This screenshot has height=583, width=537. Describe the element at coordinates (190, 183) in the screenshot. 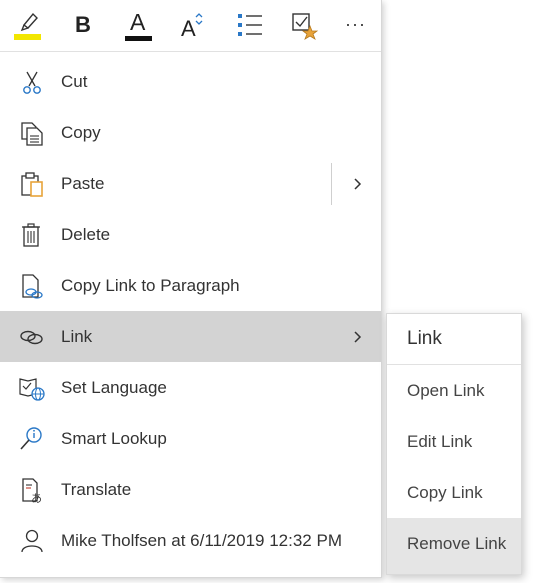

I see `menu-item-paste: Paste` at that location.